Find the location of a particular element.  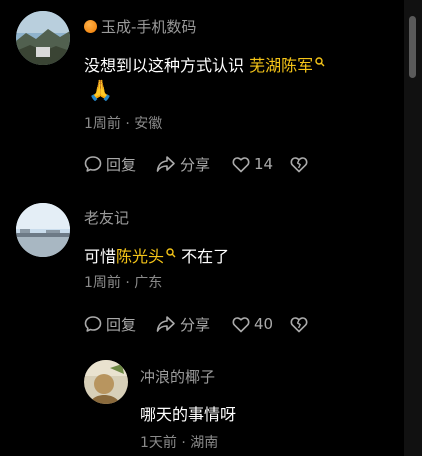

like-count: 14 is located at coordinates (264, 164).